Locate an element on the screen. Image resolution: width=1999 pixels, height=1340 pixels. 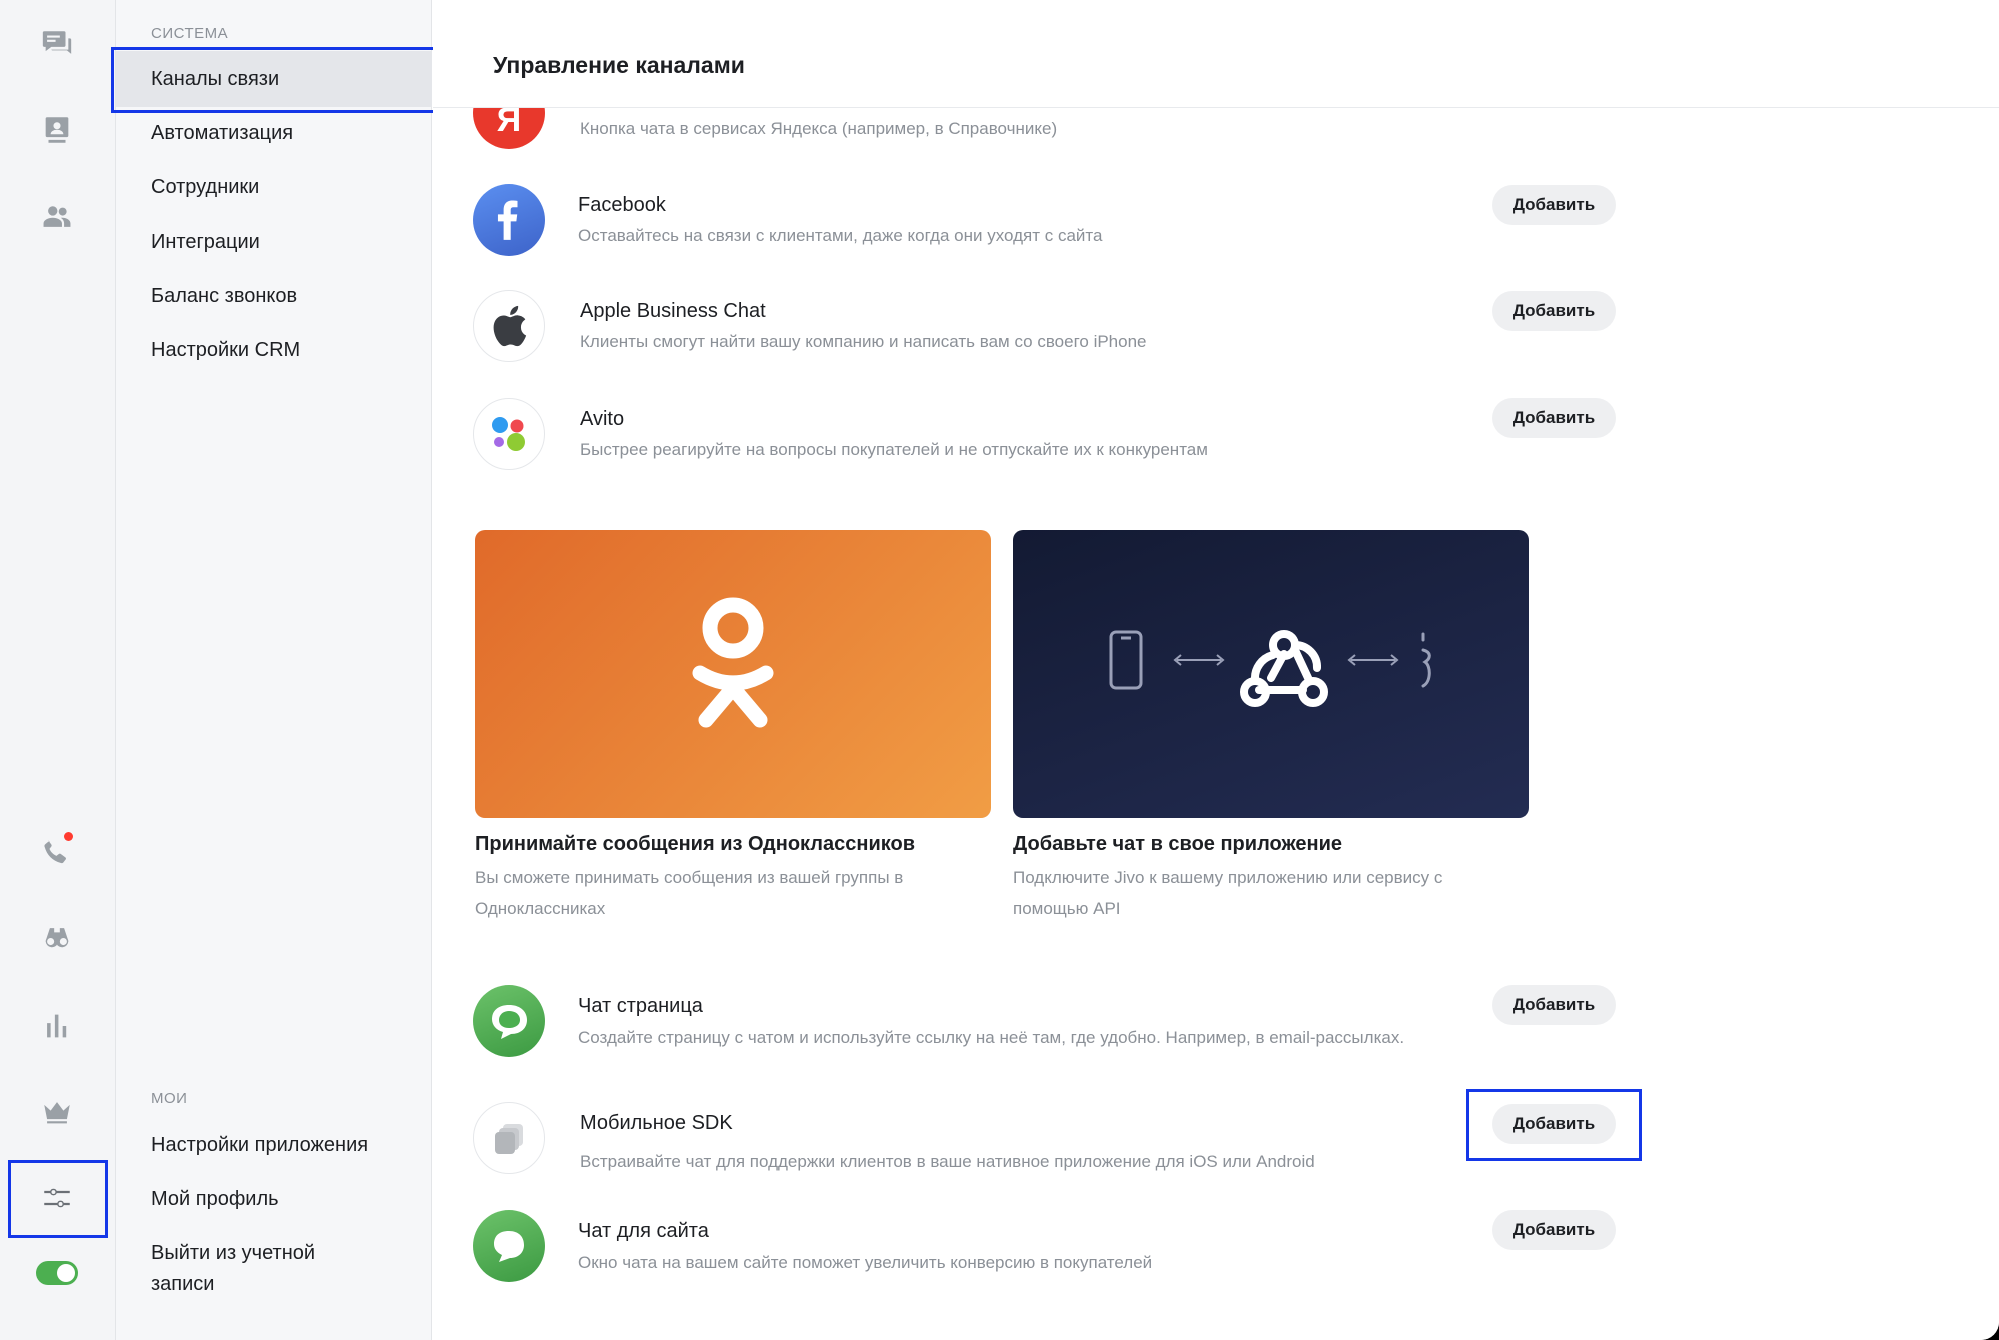
avito-icon is located at coordinates (509, 434).